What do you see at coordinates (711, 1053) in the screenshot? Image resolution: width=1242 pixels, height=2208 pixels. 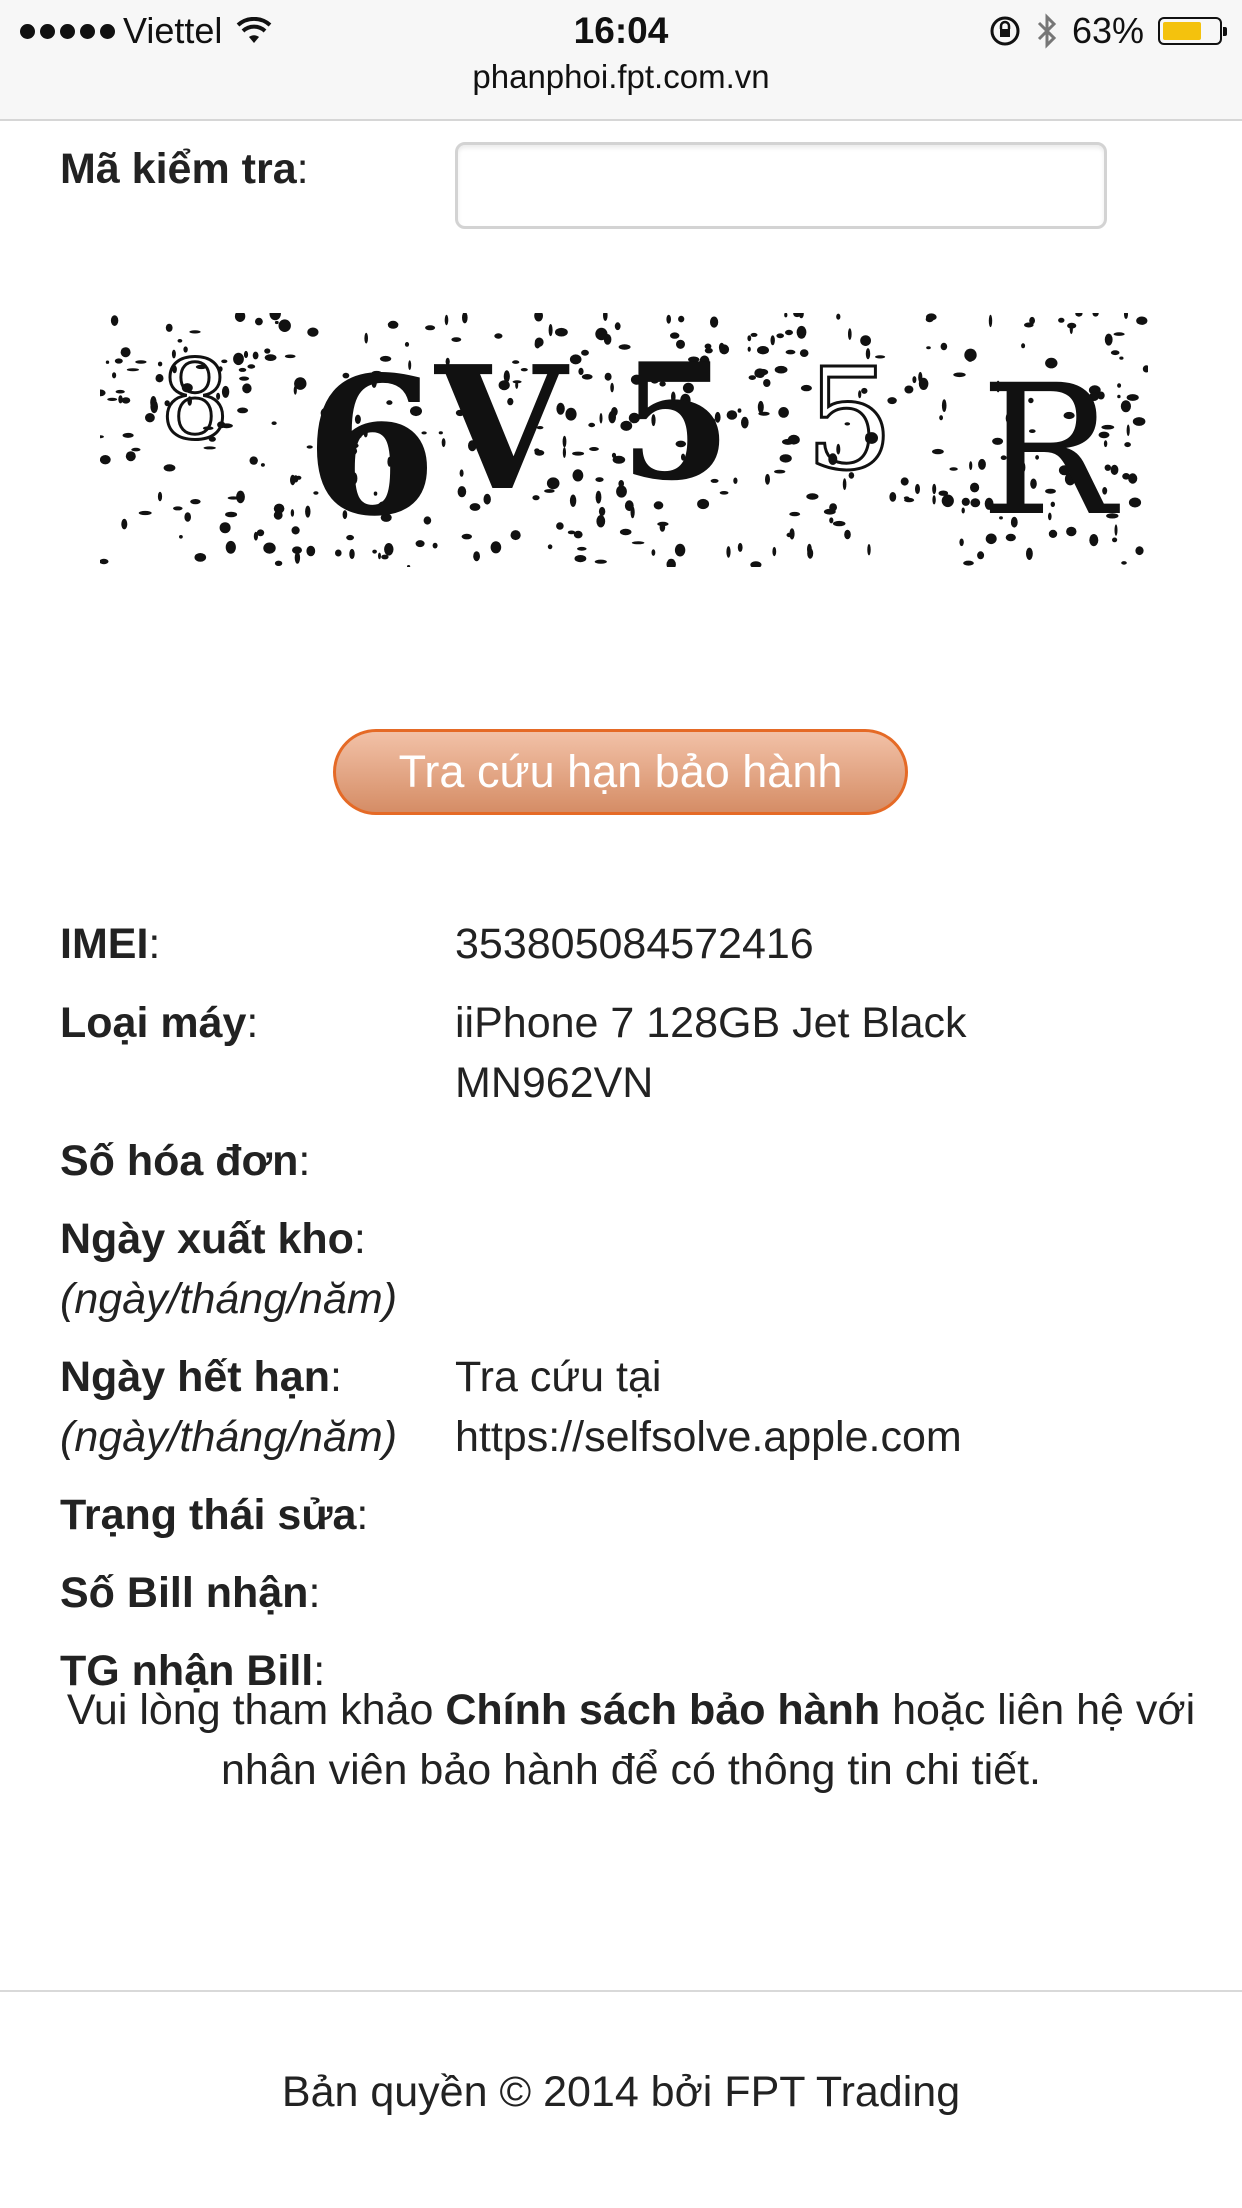 I see `model-value: iiPhone 7 128GB Jet Black MN962VN` at bounding box center [711, 1053].